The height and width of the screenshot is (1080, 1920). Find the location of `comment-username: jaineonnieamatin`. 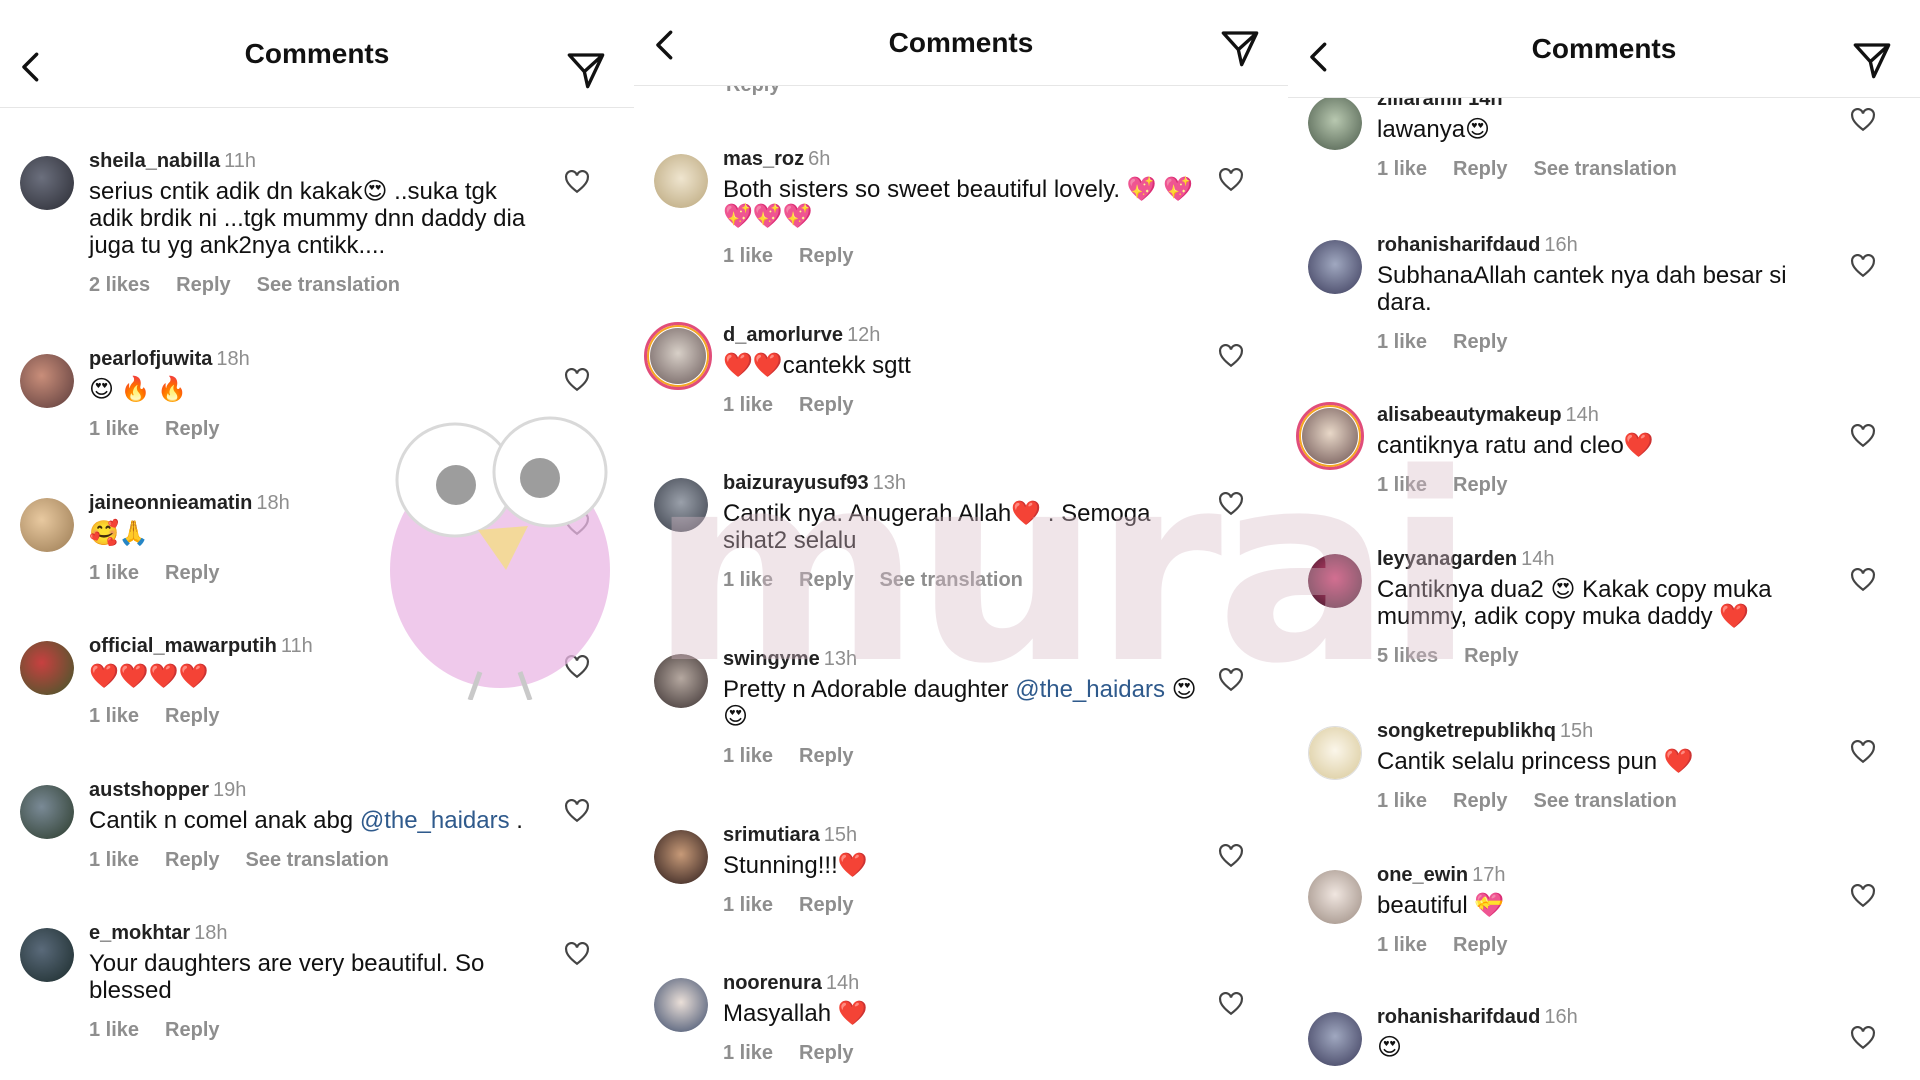

comment-username: jaineonnieamatin is located at coordinates (170, 503).